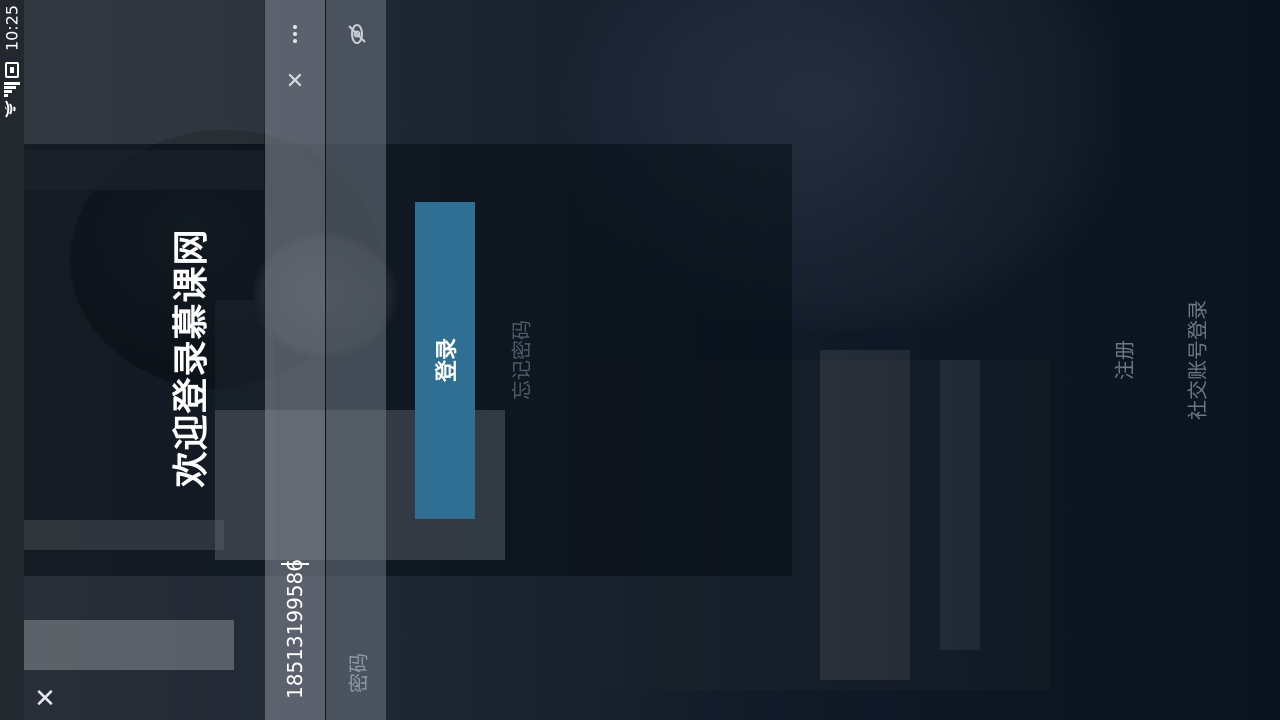 The height and width of the screenshot is (720, 1280). I want to click on signal-icon, so click(12, 89).